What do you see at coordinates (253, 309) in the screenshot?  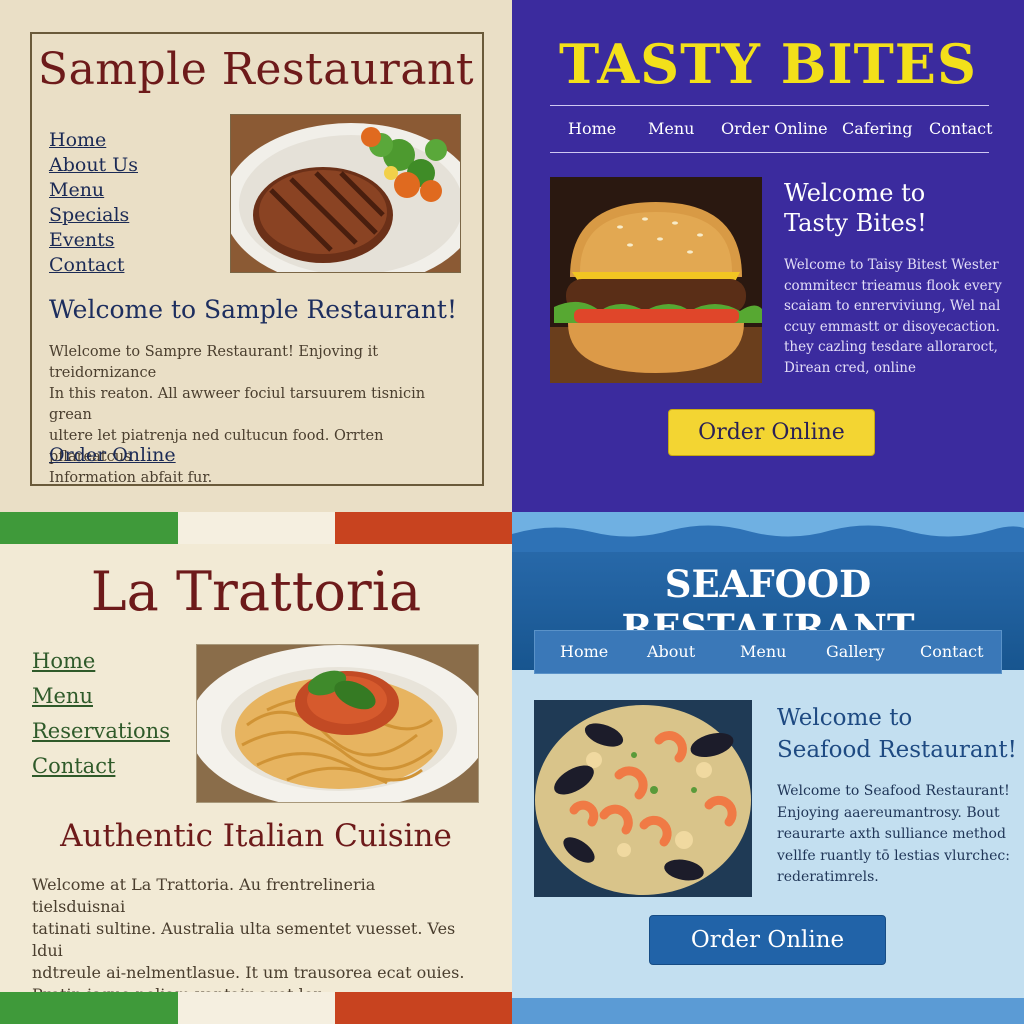 I see `welcome-heading: Welcome to Sample Restaurant!` at bounding box center [253, 309].